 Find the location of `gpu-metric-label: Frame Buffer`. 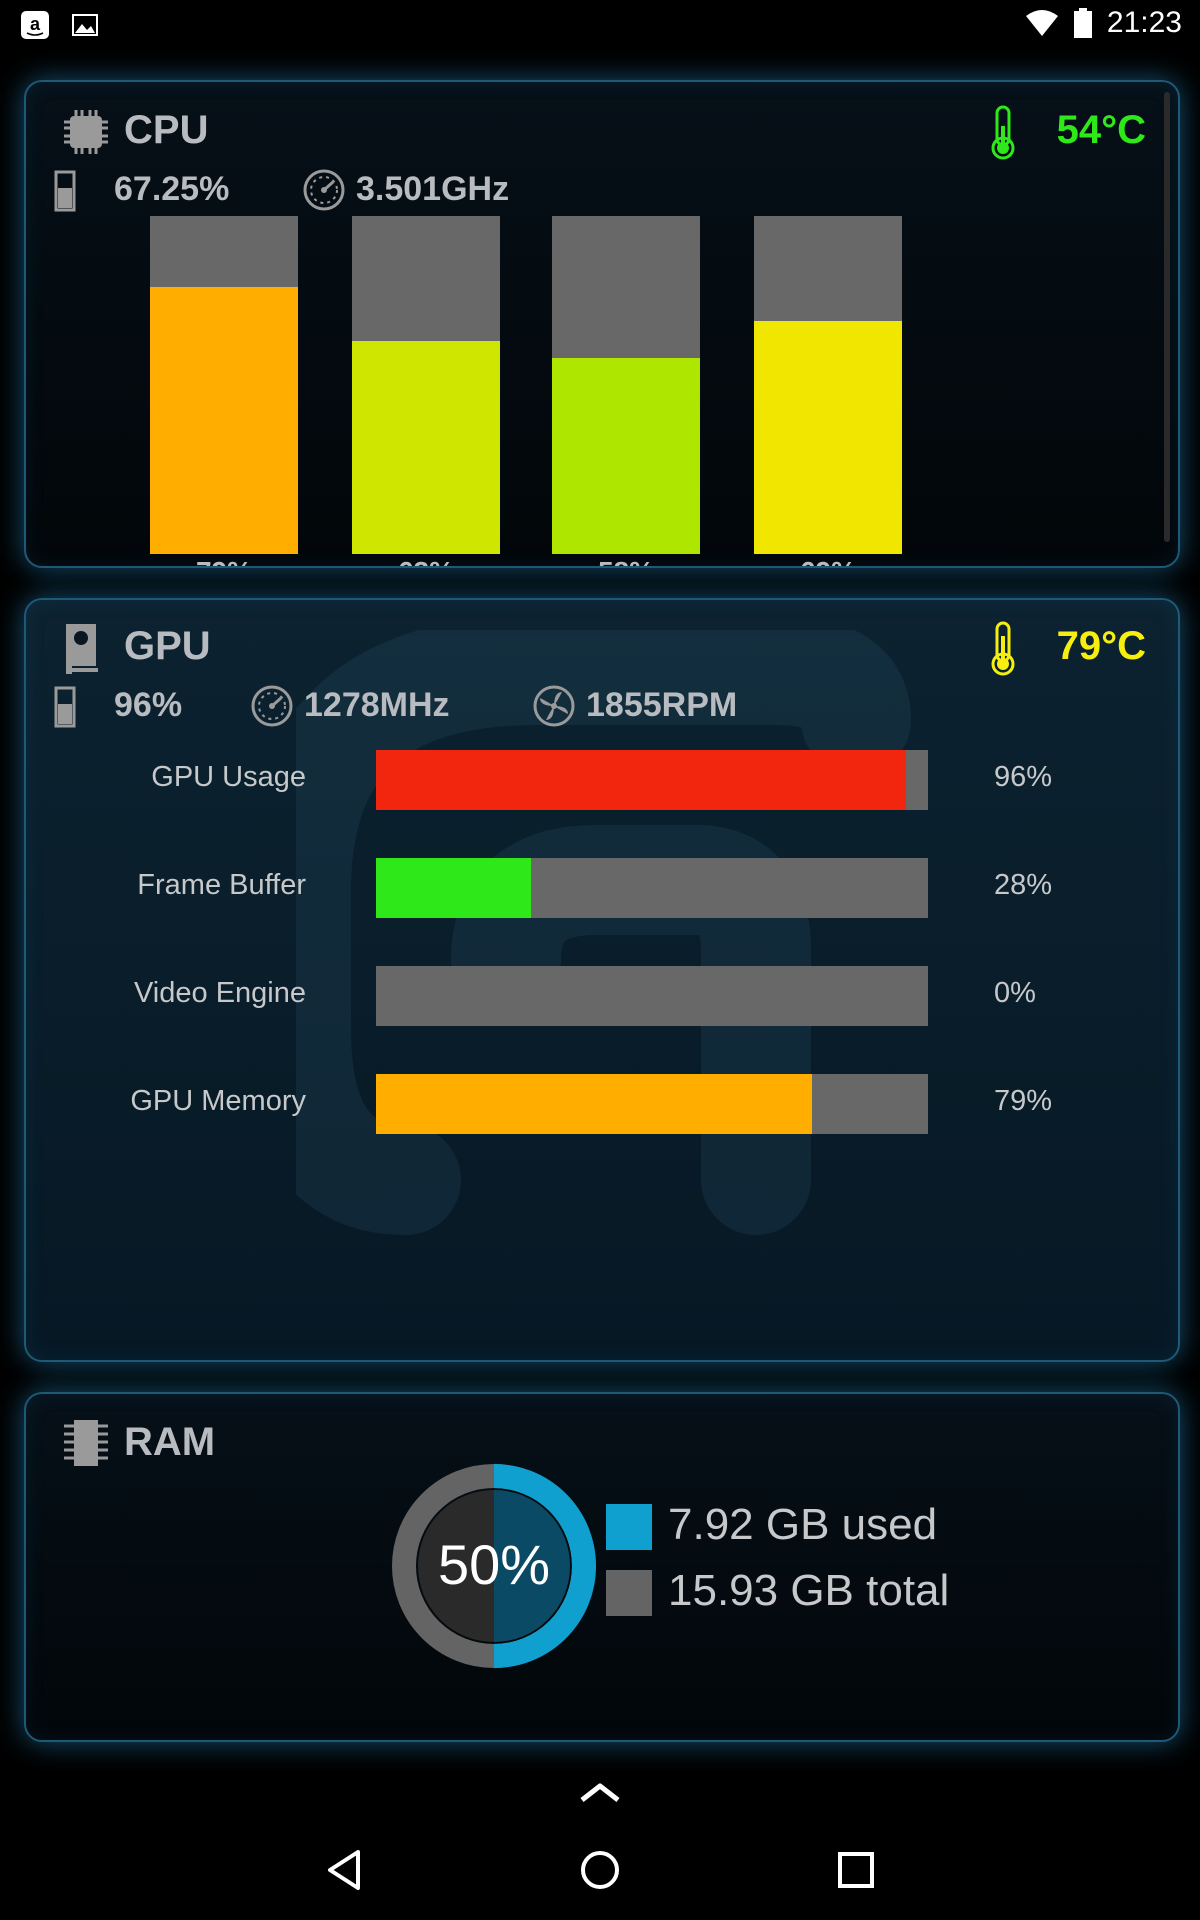

gpu-metric-label: Frame Buffer is located at coordinates (221, 885).